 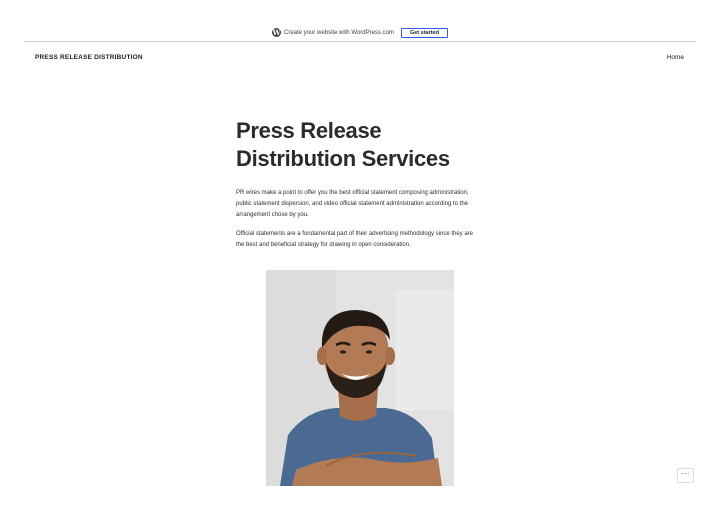 I want to click on wordpress-logo-icon: W, so click(x=276, y=32).